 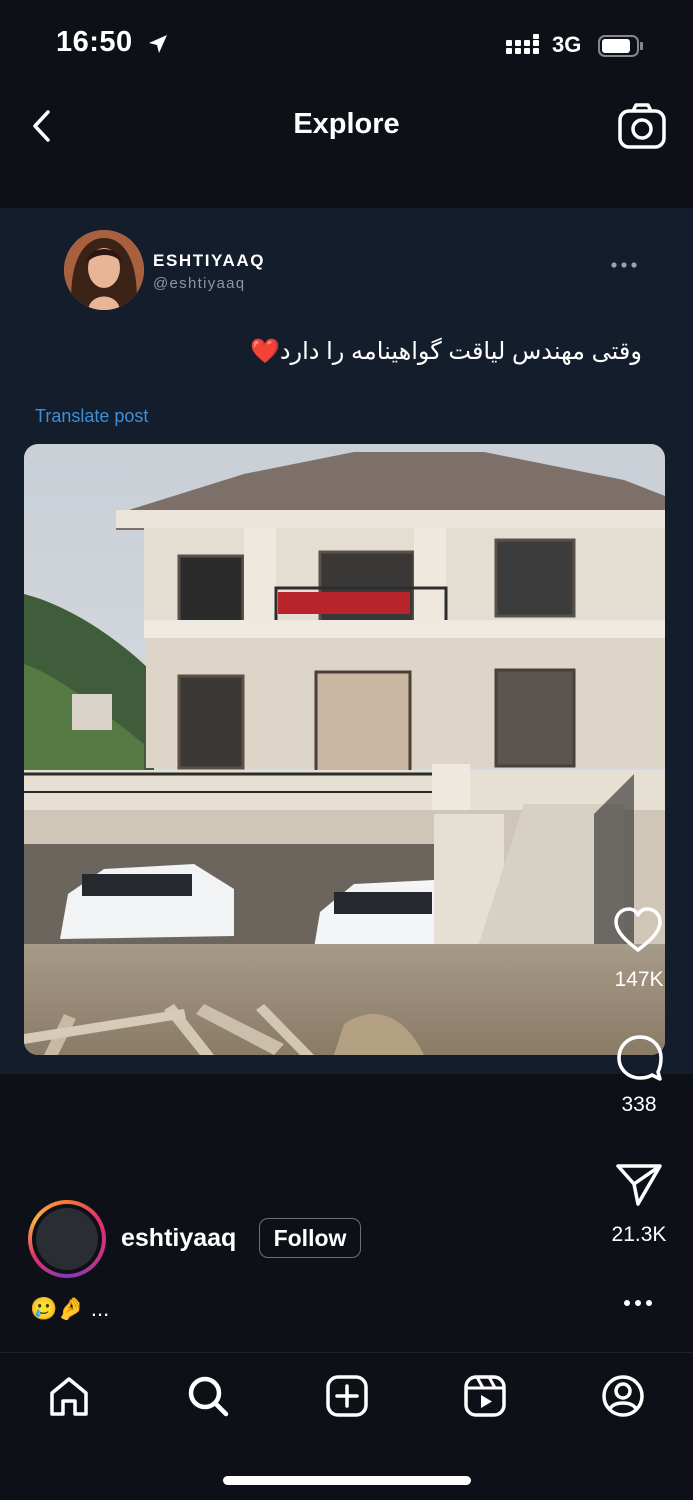 I want to click on follow-button: Follow, so click(x=310, y=1238).